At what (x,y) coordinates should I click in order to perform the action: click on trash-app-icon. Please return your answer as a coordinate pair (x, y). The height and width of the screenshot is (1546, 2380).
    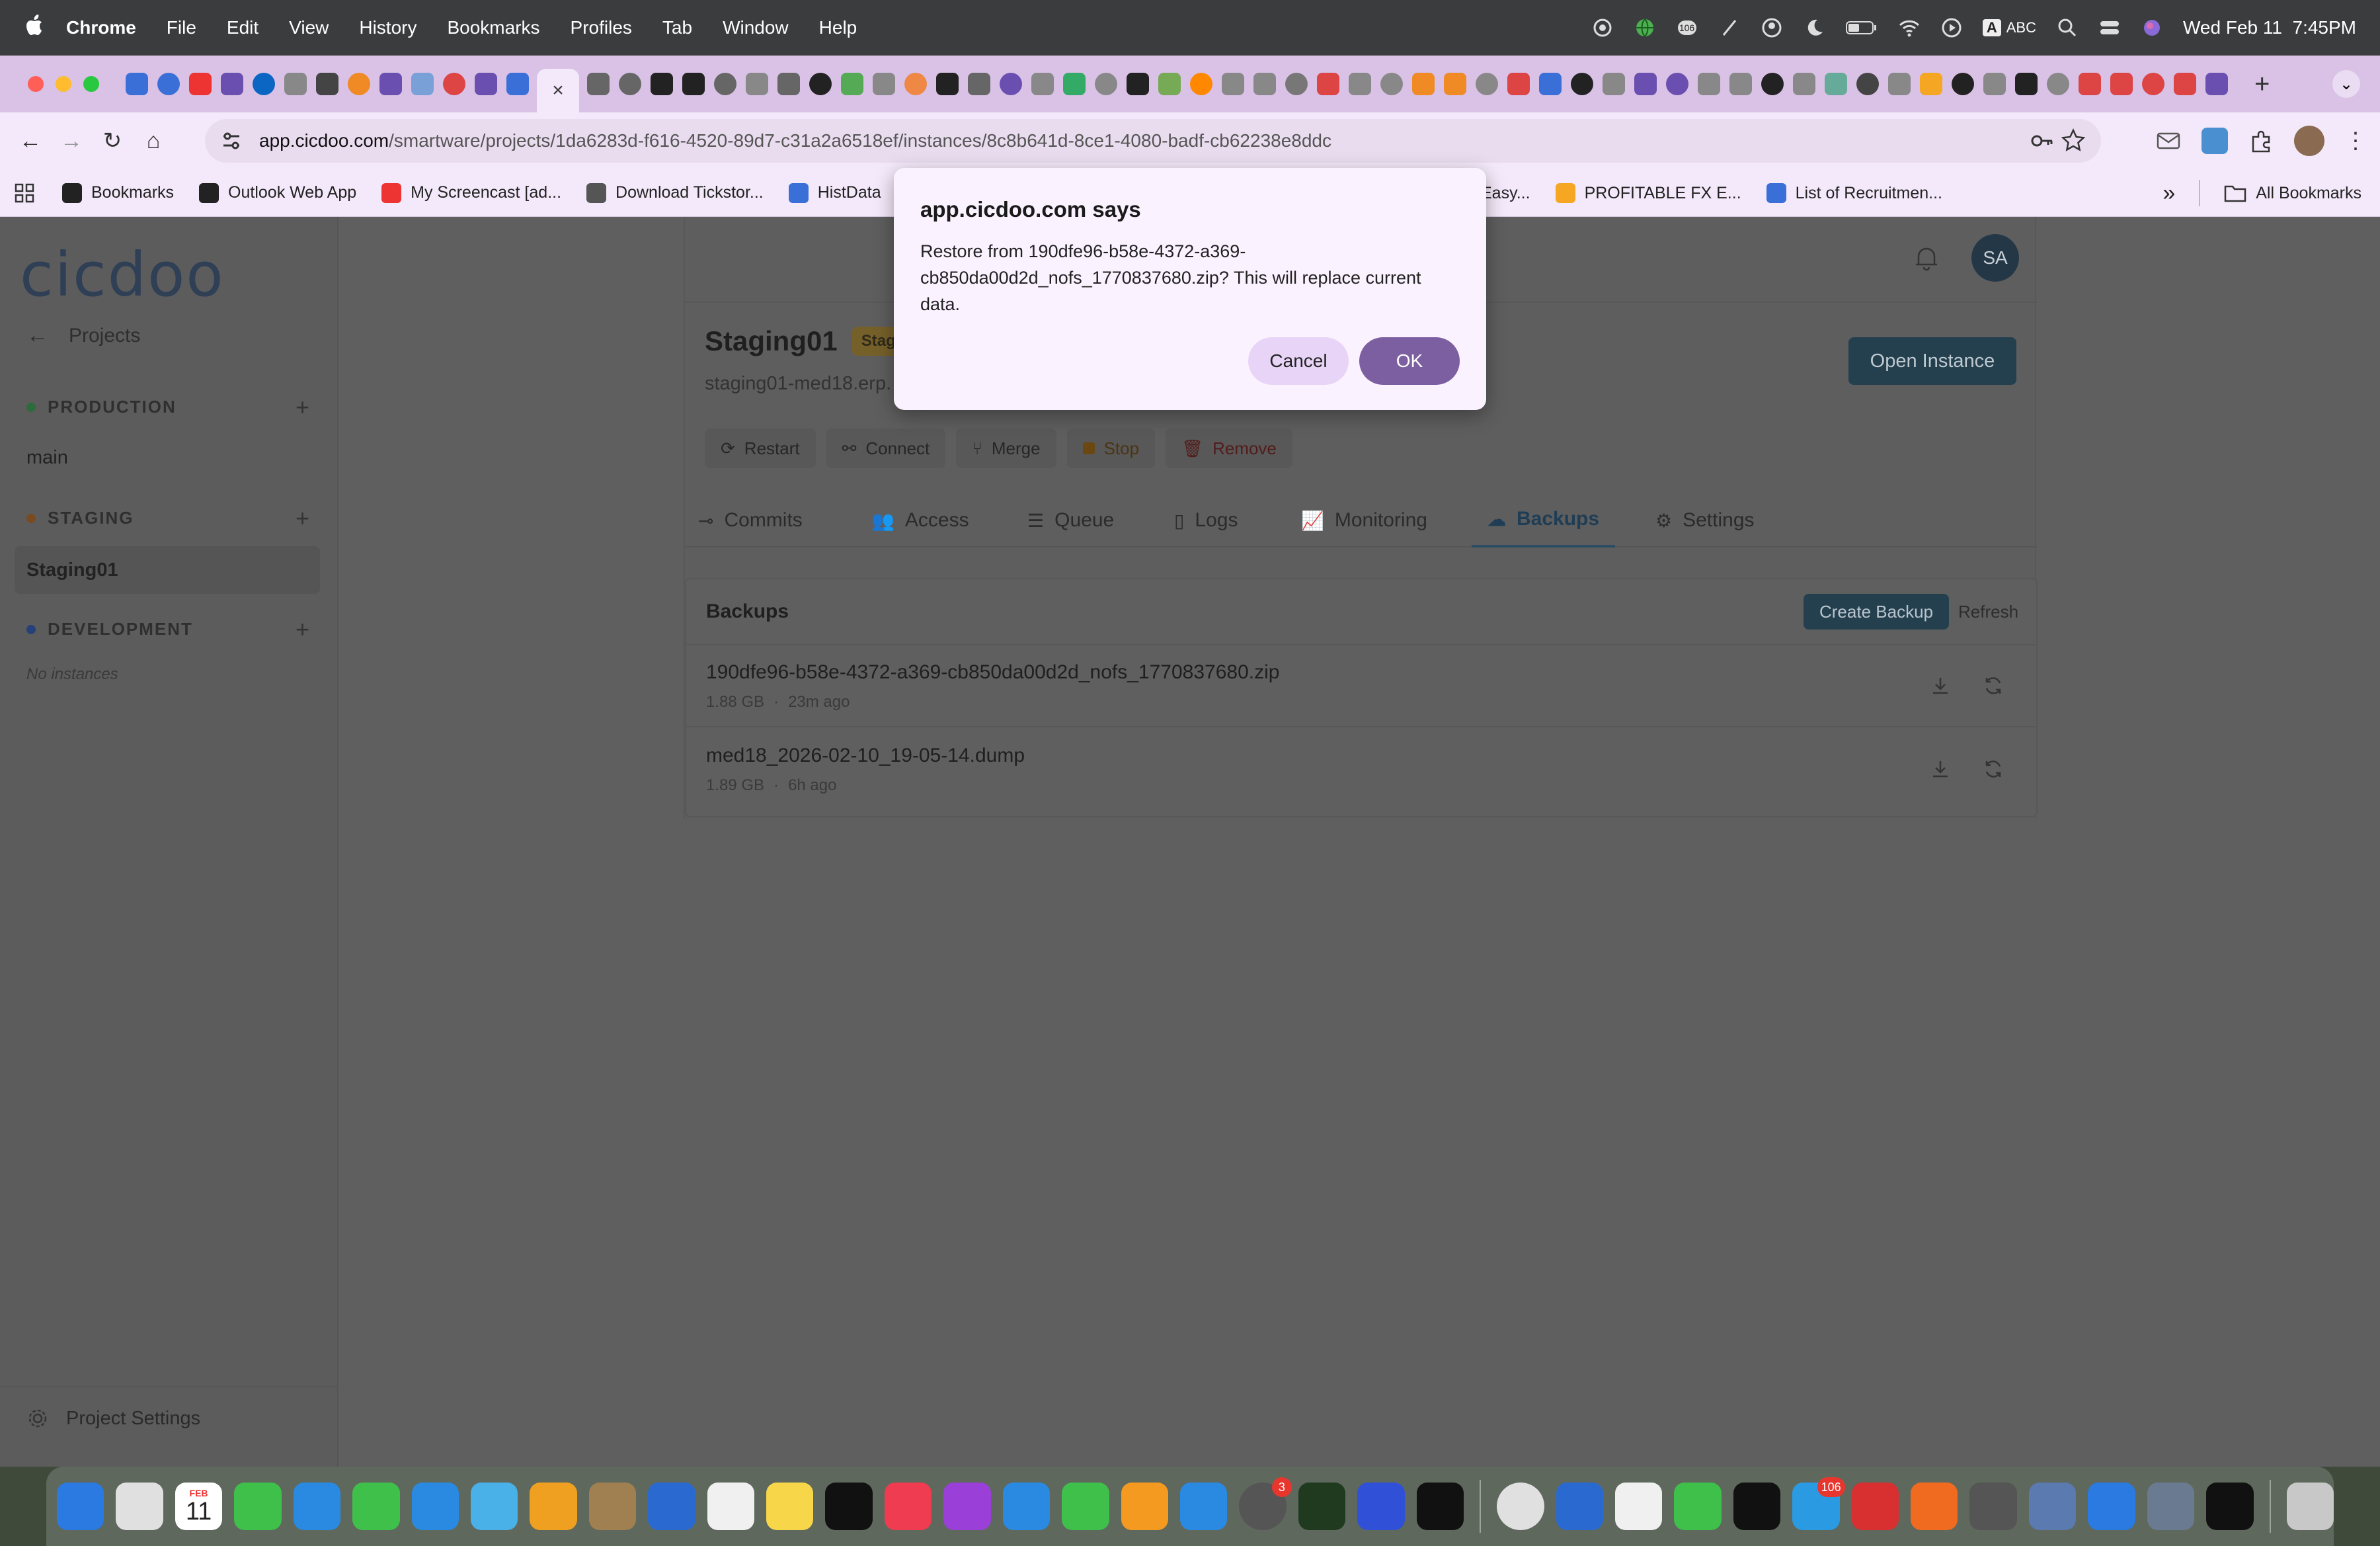
    Looking at the image, I should click on (2310, 1506).